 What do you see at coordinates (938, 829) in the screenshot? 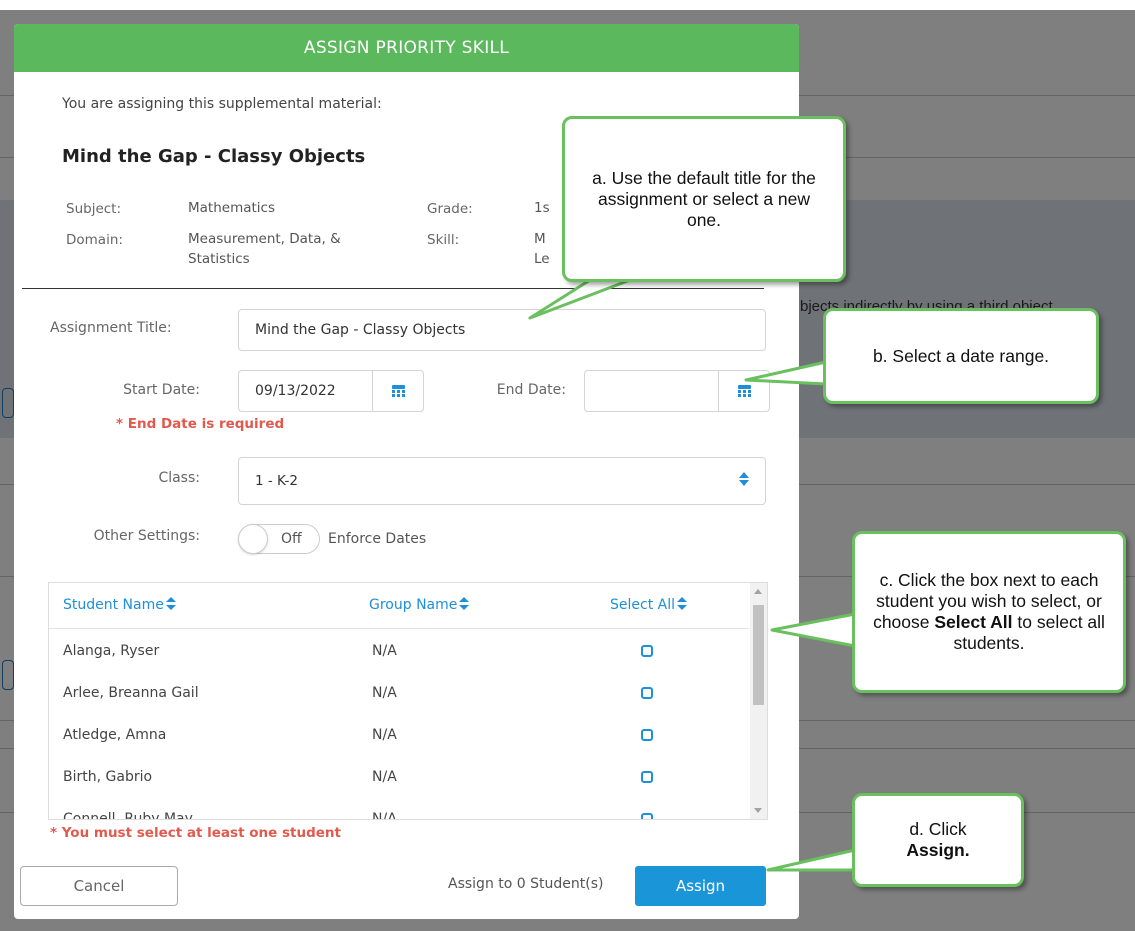
I see `callout-d-text: d. Click` at bounding box center [938, 829].